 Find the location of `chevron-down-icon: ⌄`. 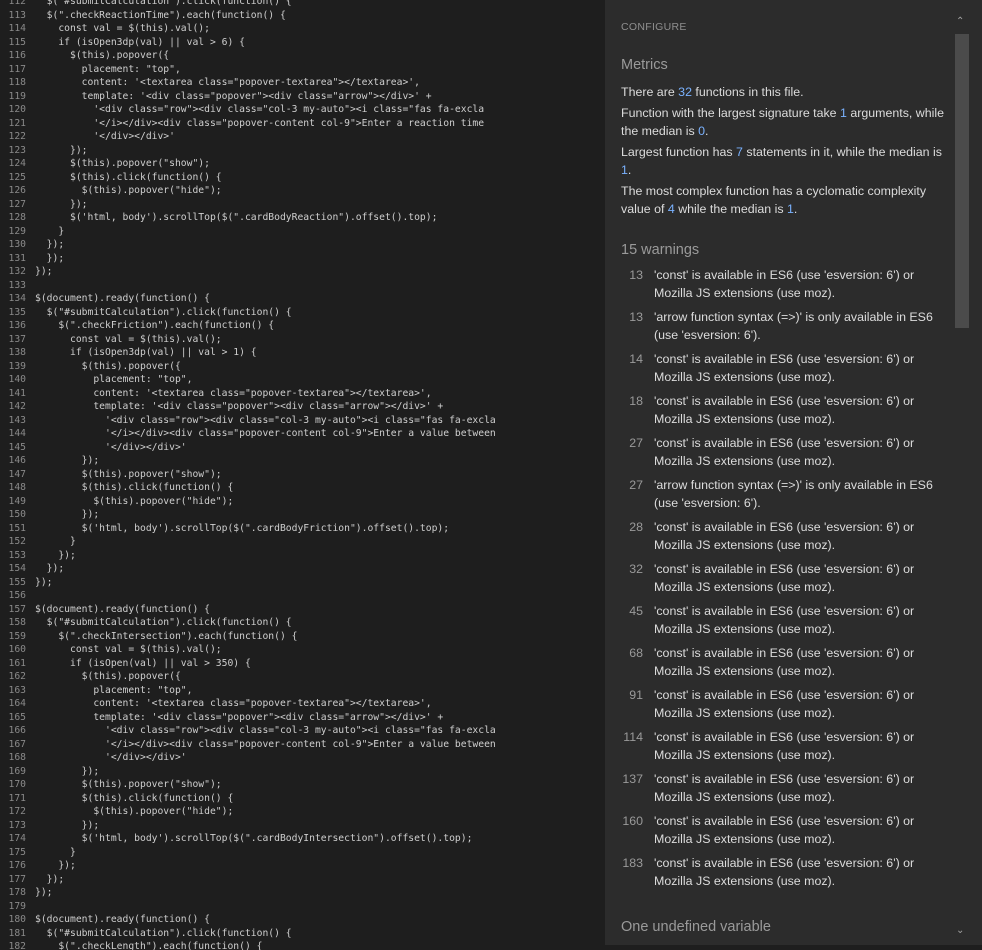

chevron-down-icon: ⌄ is located at coordinates (960, 930).